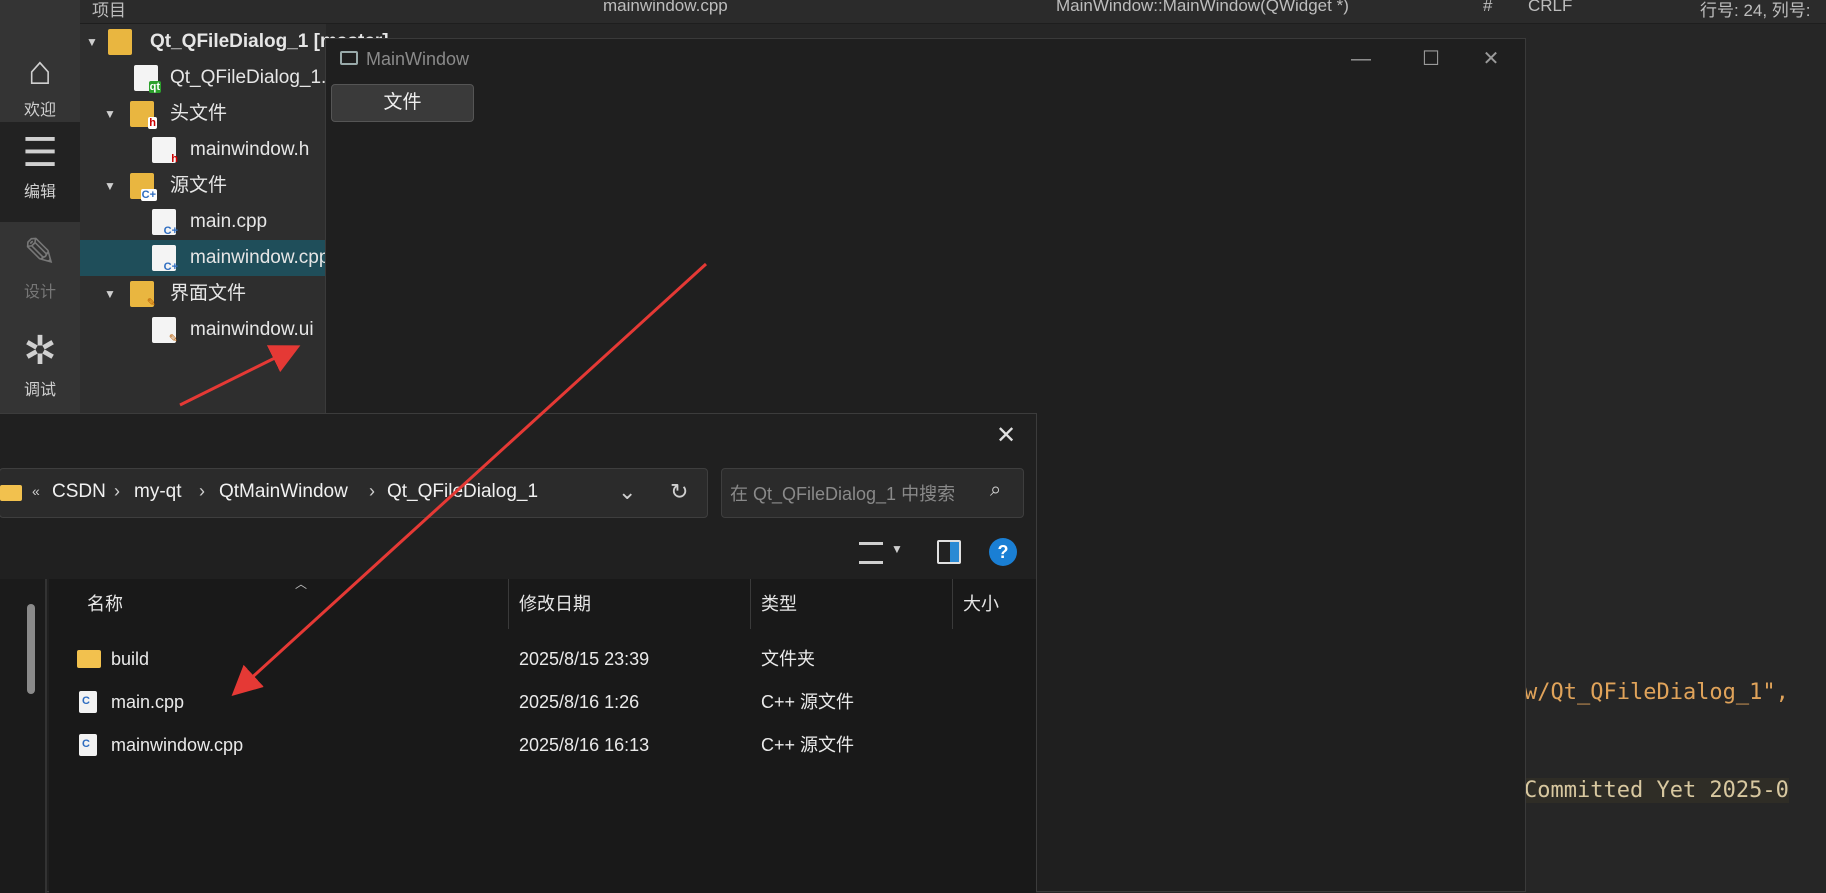  I want to click on tree-item-pro-file: qt Qt_QFileDialog_1.pro, so click(217, 78).